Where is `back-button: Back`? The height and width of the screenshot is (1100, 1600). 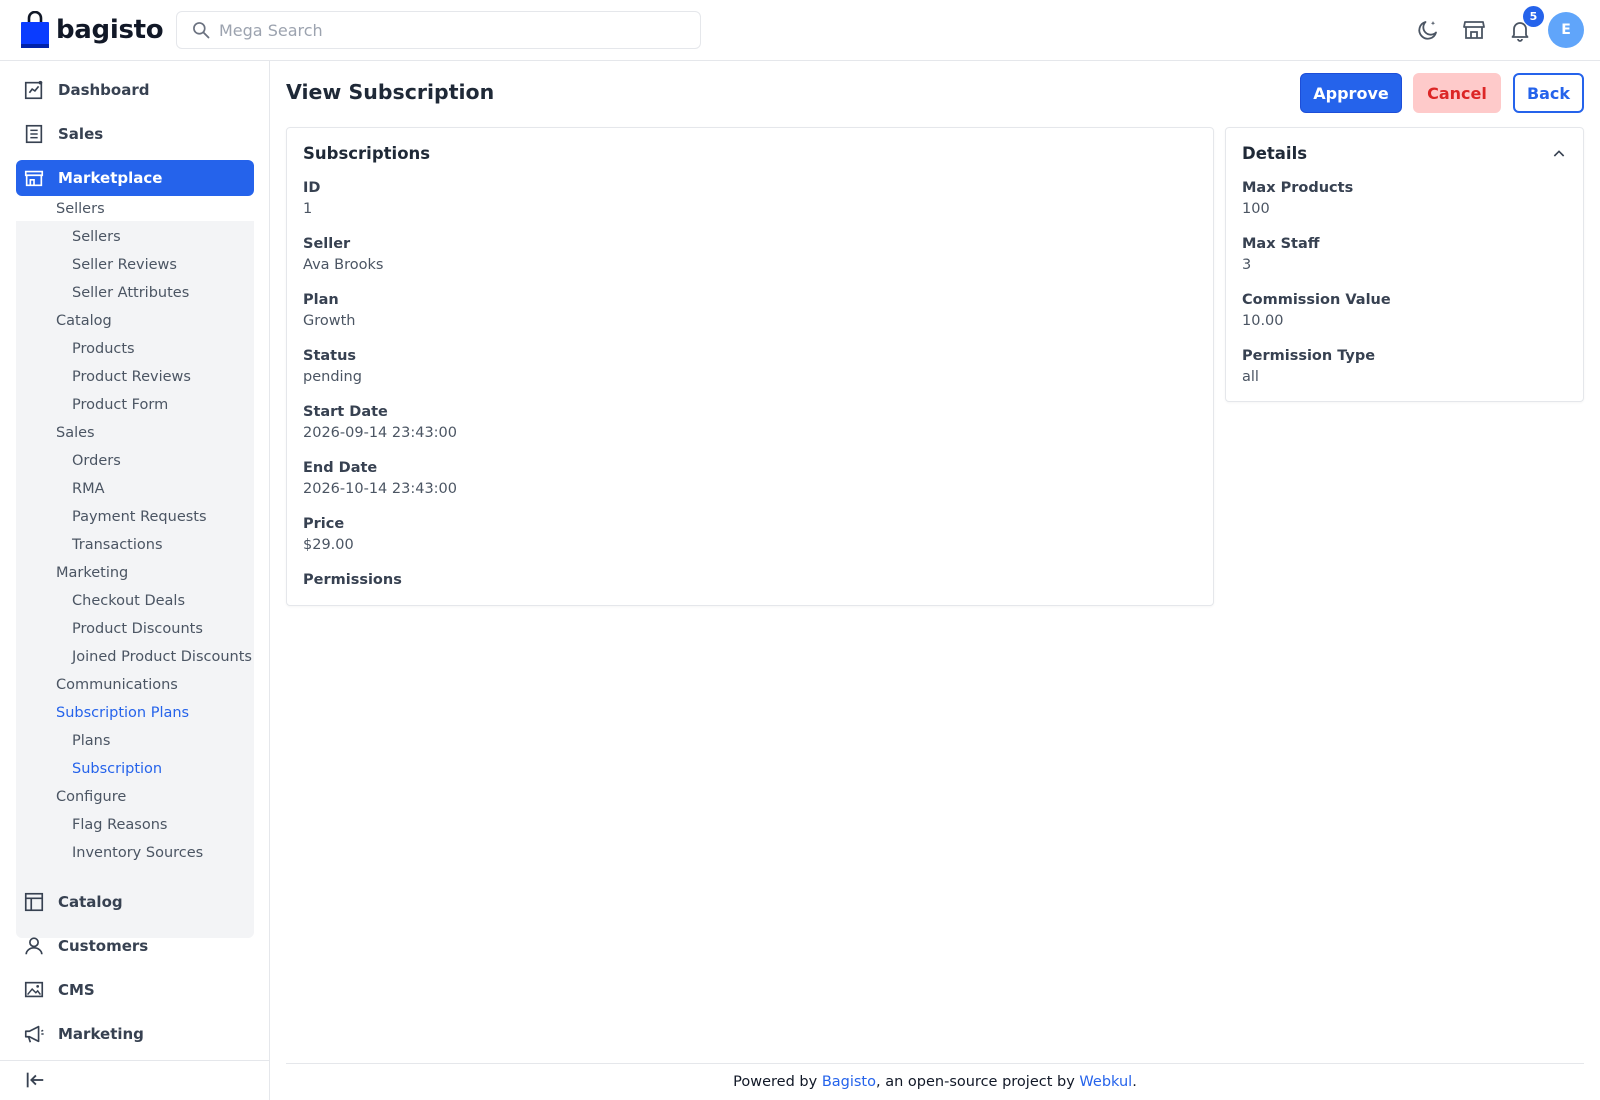
back-button: Back is located at coordinates (1548, 93).